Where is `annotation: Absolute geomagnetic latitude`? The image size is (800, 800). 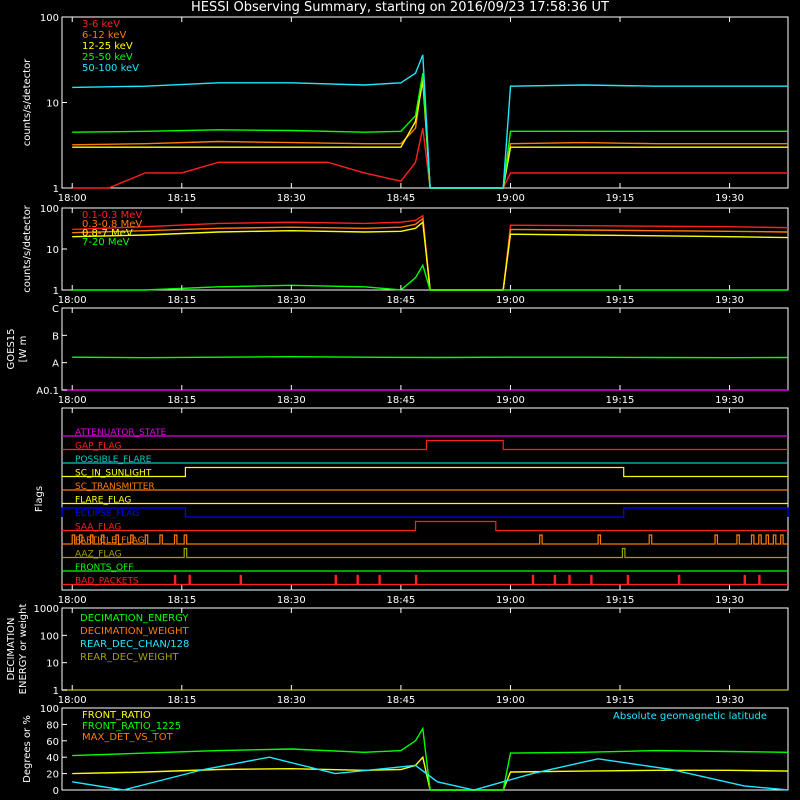 annotation: Absolute geomagnetic latitude is located at coordinates (690, 716).